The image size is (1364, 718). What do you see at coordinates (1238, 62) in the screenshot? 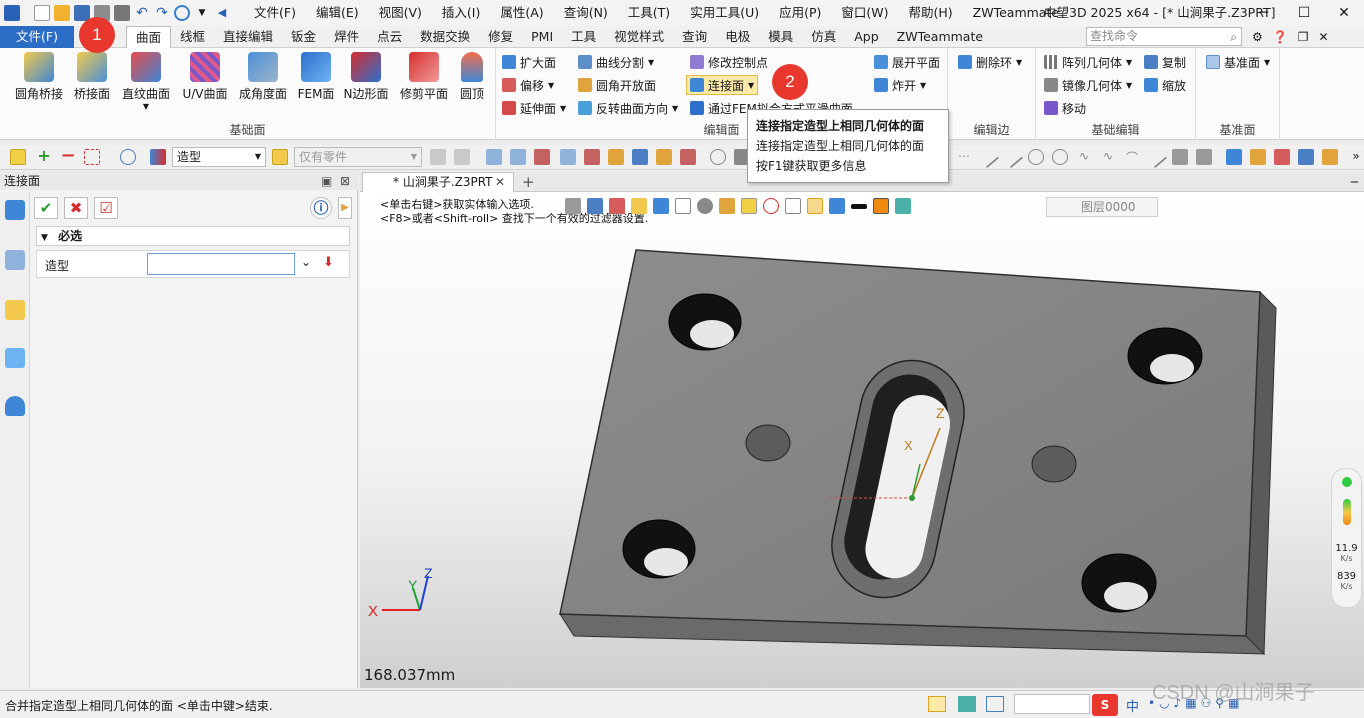
I see `datum-plane-button: 基准面 ▼` at bounding box center [1238, 62].